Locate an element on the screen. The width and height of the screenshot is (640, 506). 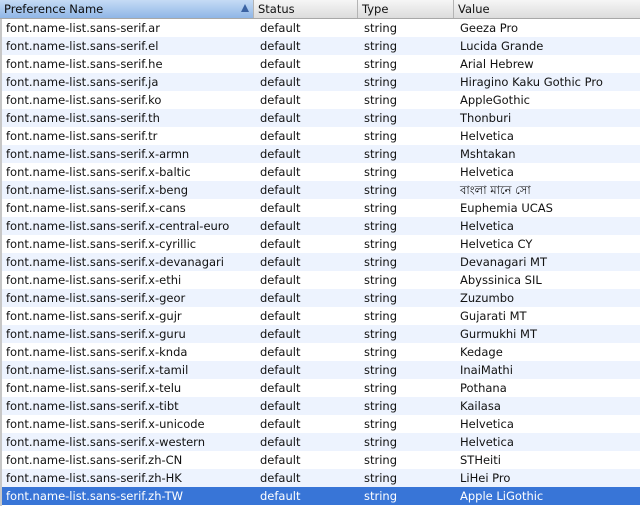
cell-value: Gurmukhi MT is located at coordinates (498, 334).